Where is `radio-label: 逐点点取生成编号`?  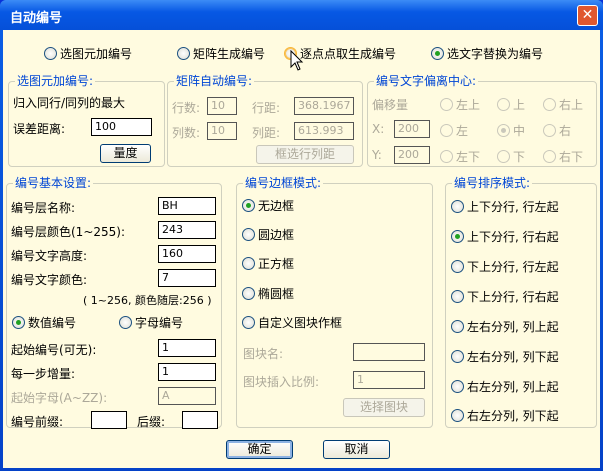
radio-label: 逐点点取生成编号 is located at coordinates (348, 54).